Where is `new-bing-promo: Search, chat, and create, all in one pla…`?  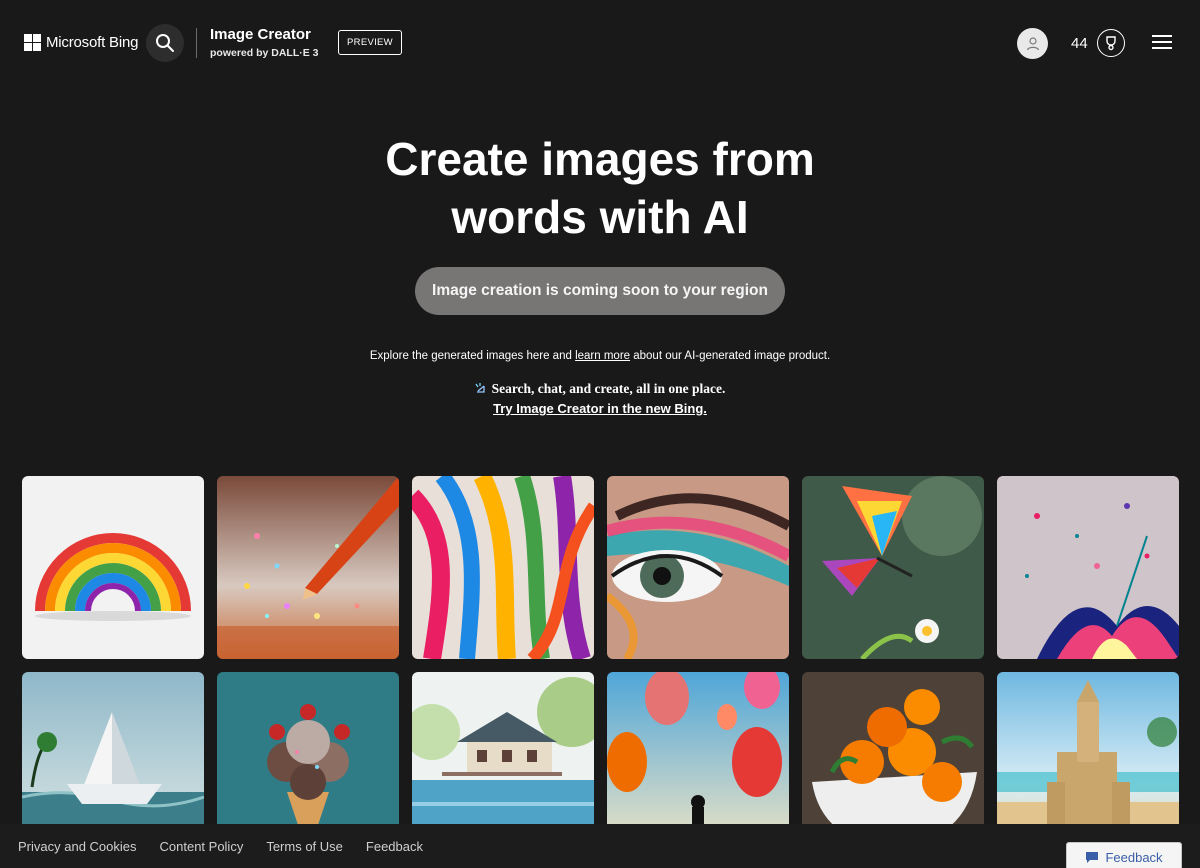 new-bing-promo: Search, chat, and create, all in one pla… is located at coordinates (600, 398).